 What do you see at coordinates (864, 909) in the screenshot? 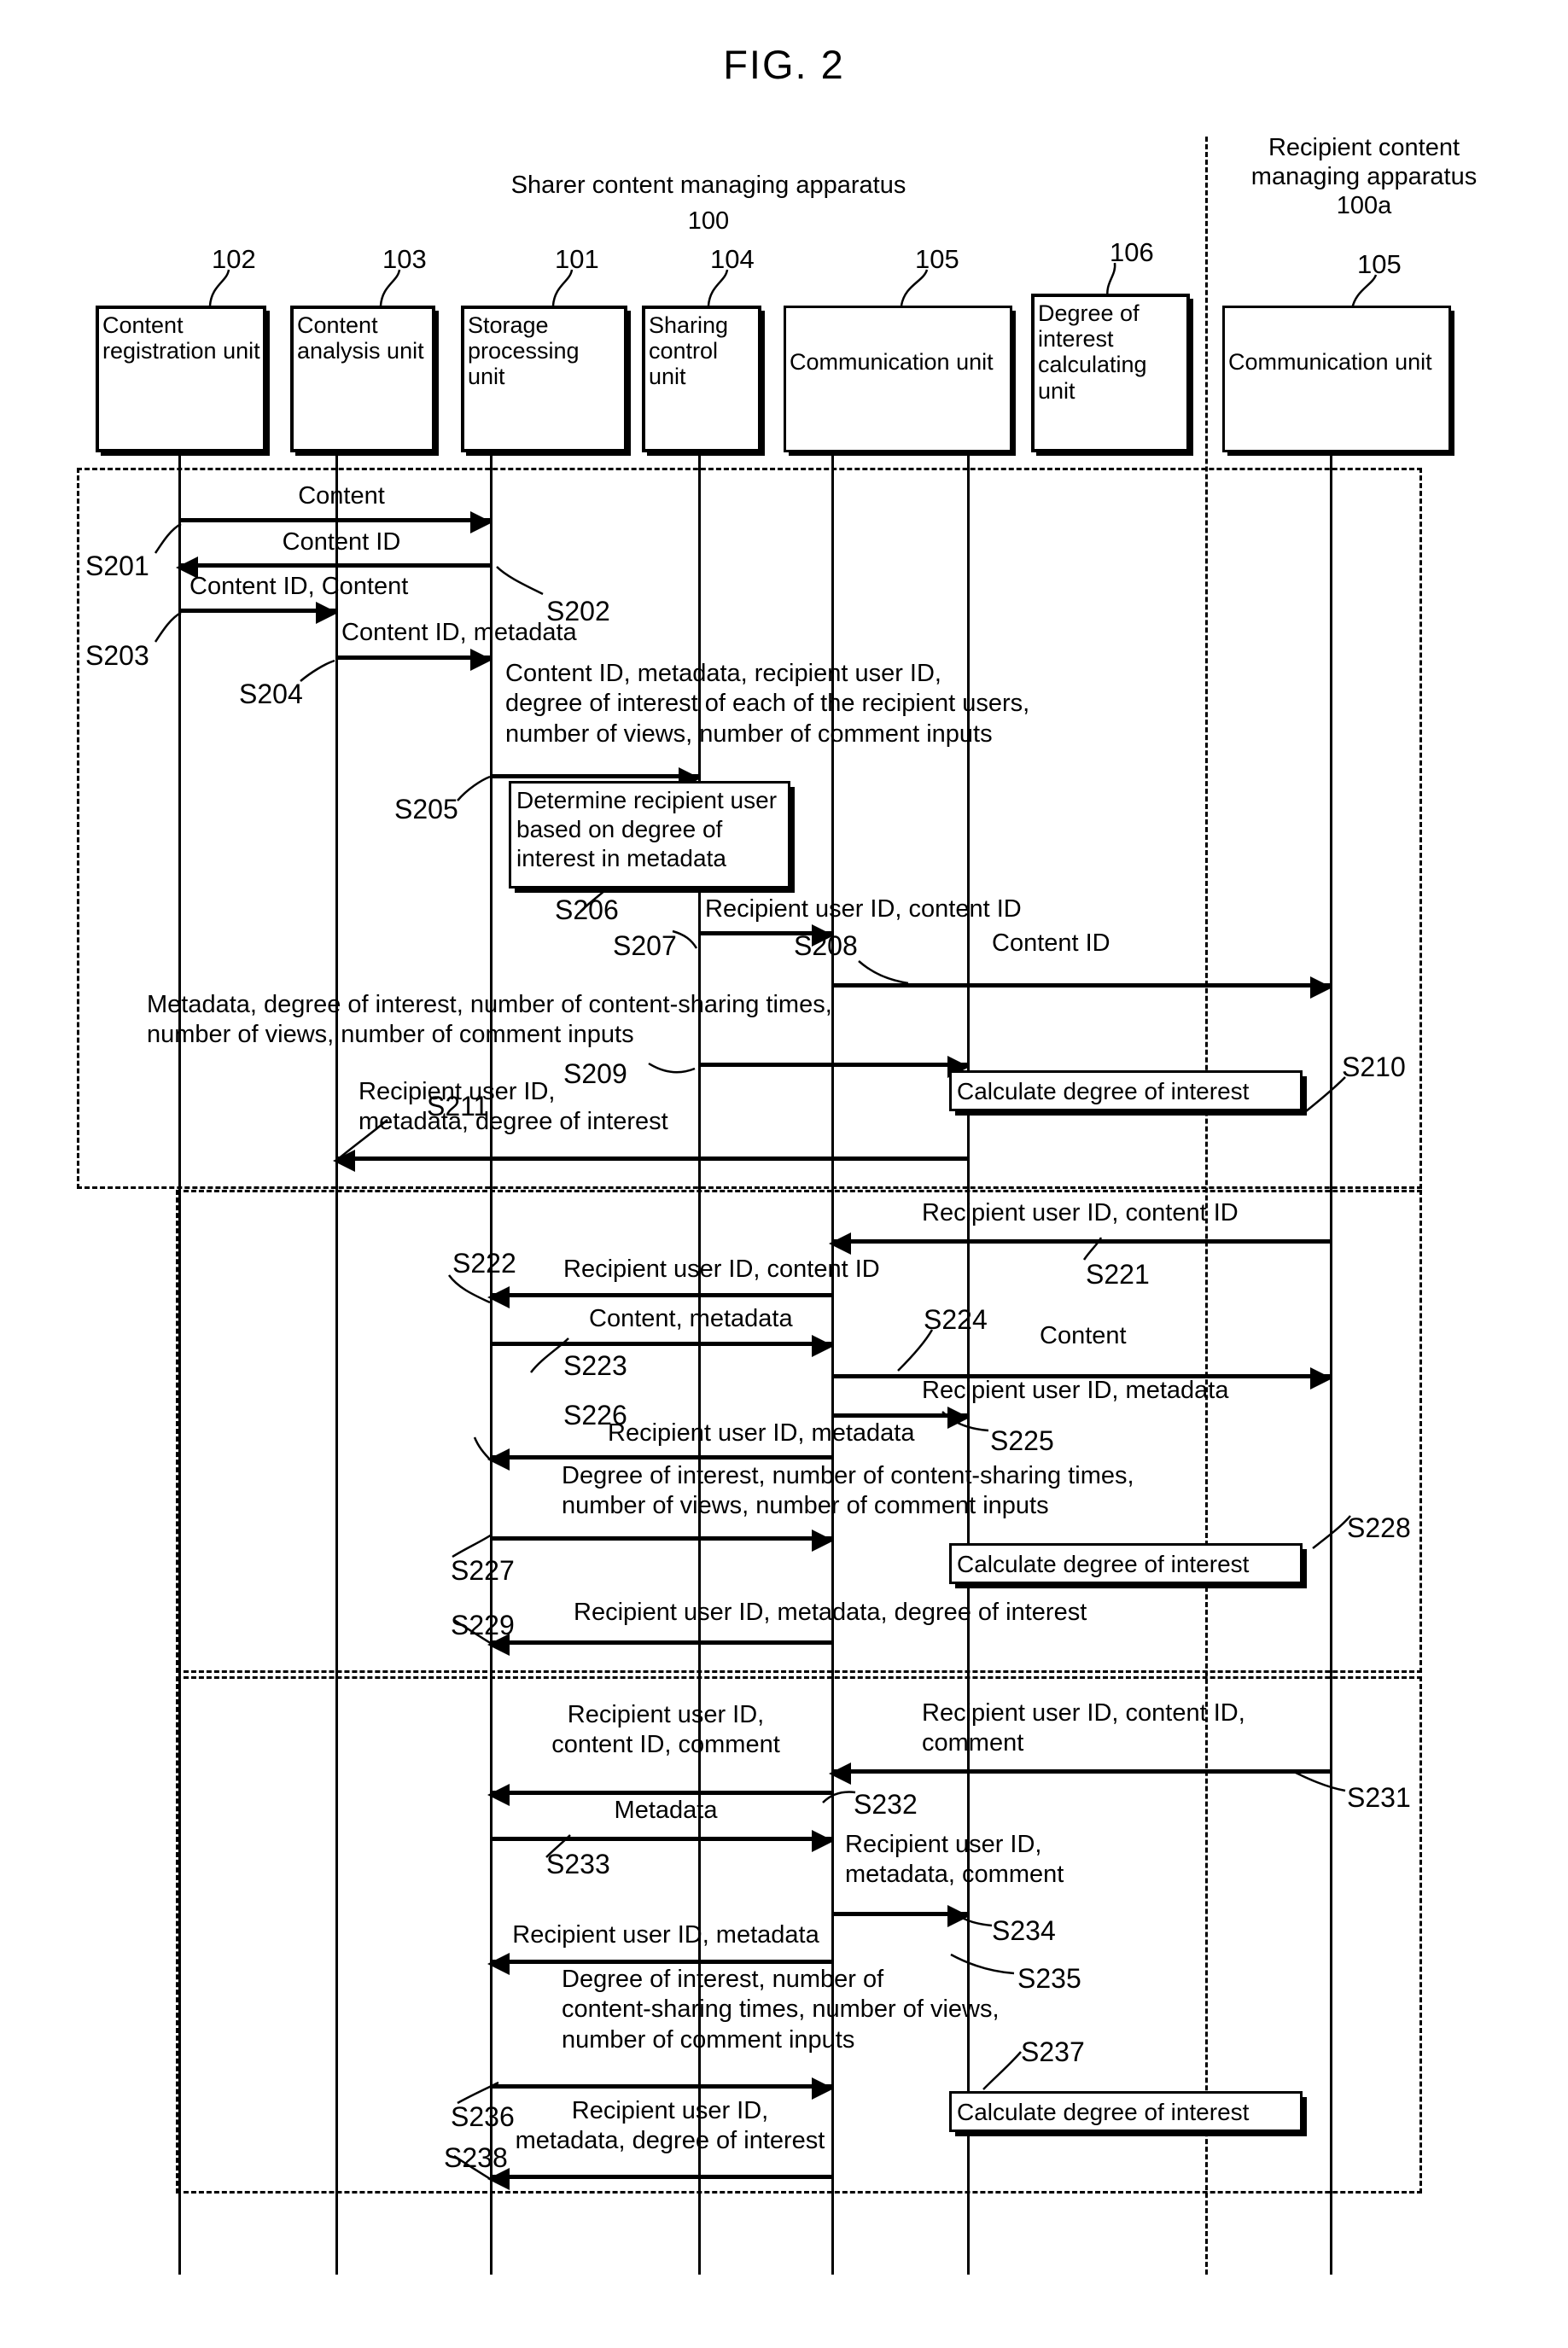
I see `message-label-s207: Recipient user ID, content ID` at bounding box center [864, 909].